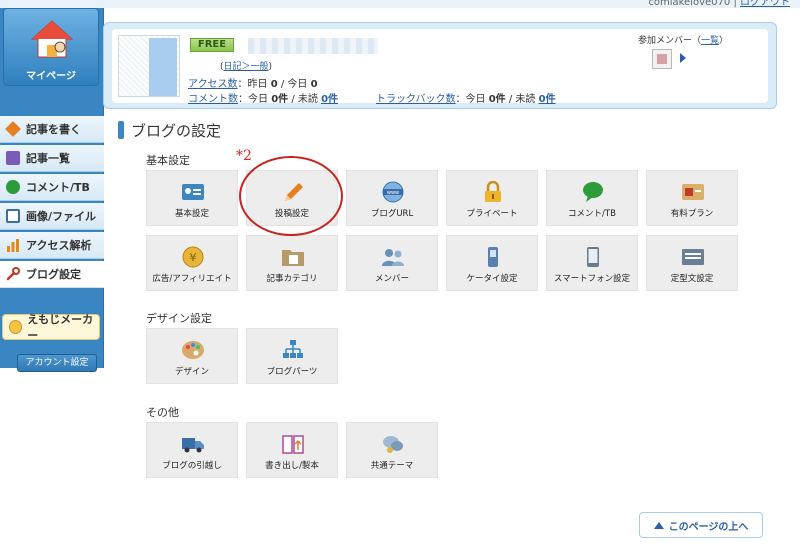 This screenshot has width=800, height=546. What do you see at coordinates (13, 245) in the screenshot?
I see `bar-chart-icon` at bounding box center [13, 245].